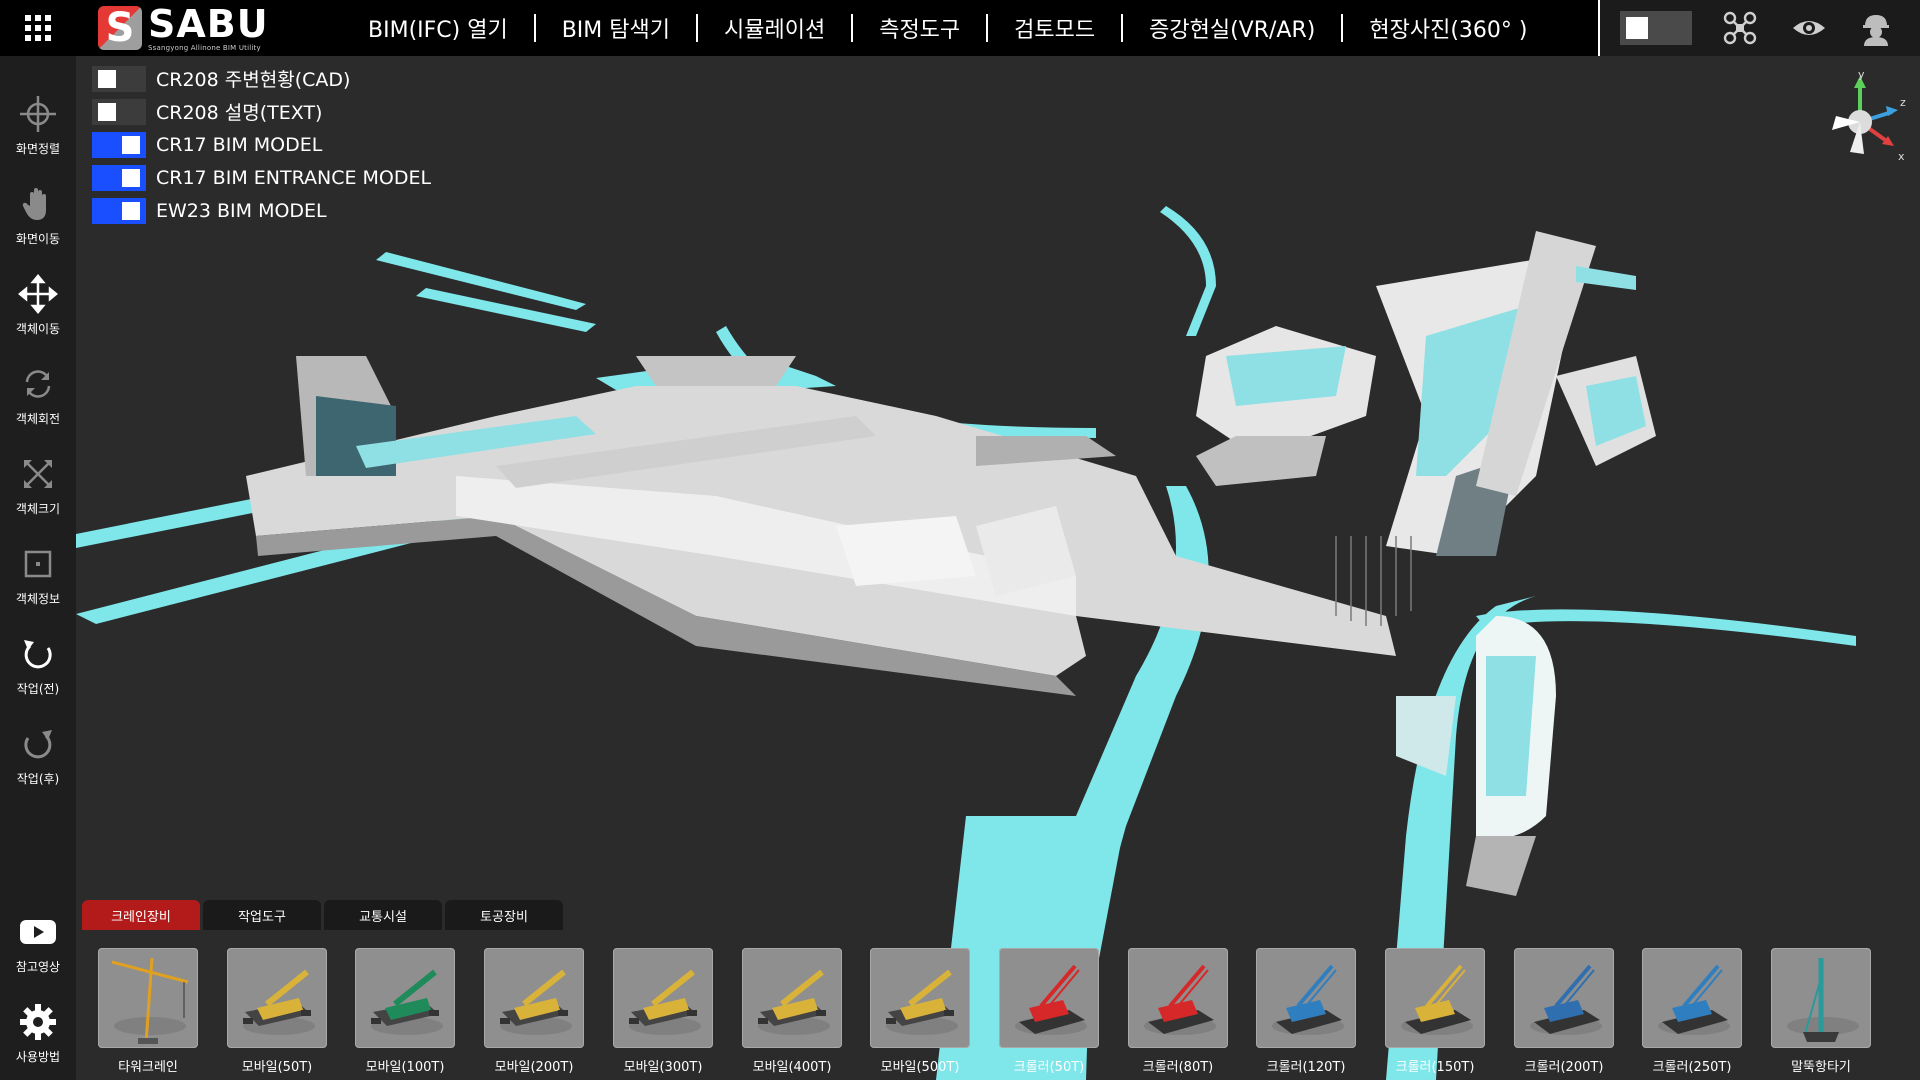 Image resolution: width=1920 pixels, height=1080 pixels. What do you see at coordinates (1901, 156) in the screenshot?
I see `axis-label-x: x` at bounding box center [1901, 156].